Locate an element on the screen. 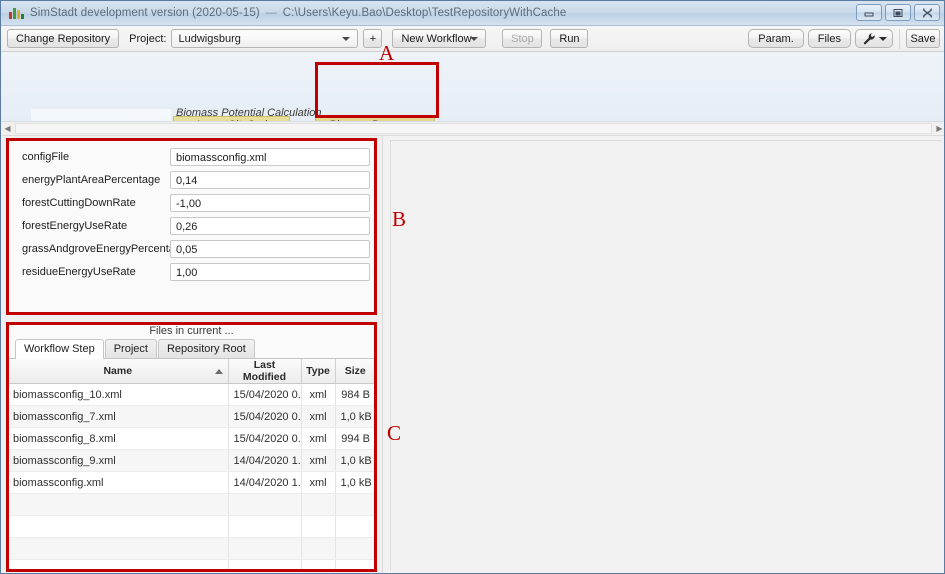  change-repository-button: Change Repository is located at coordinates (63, 38).